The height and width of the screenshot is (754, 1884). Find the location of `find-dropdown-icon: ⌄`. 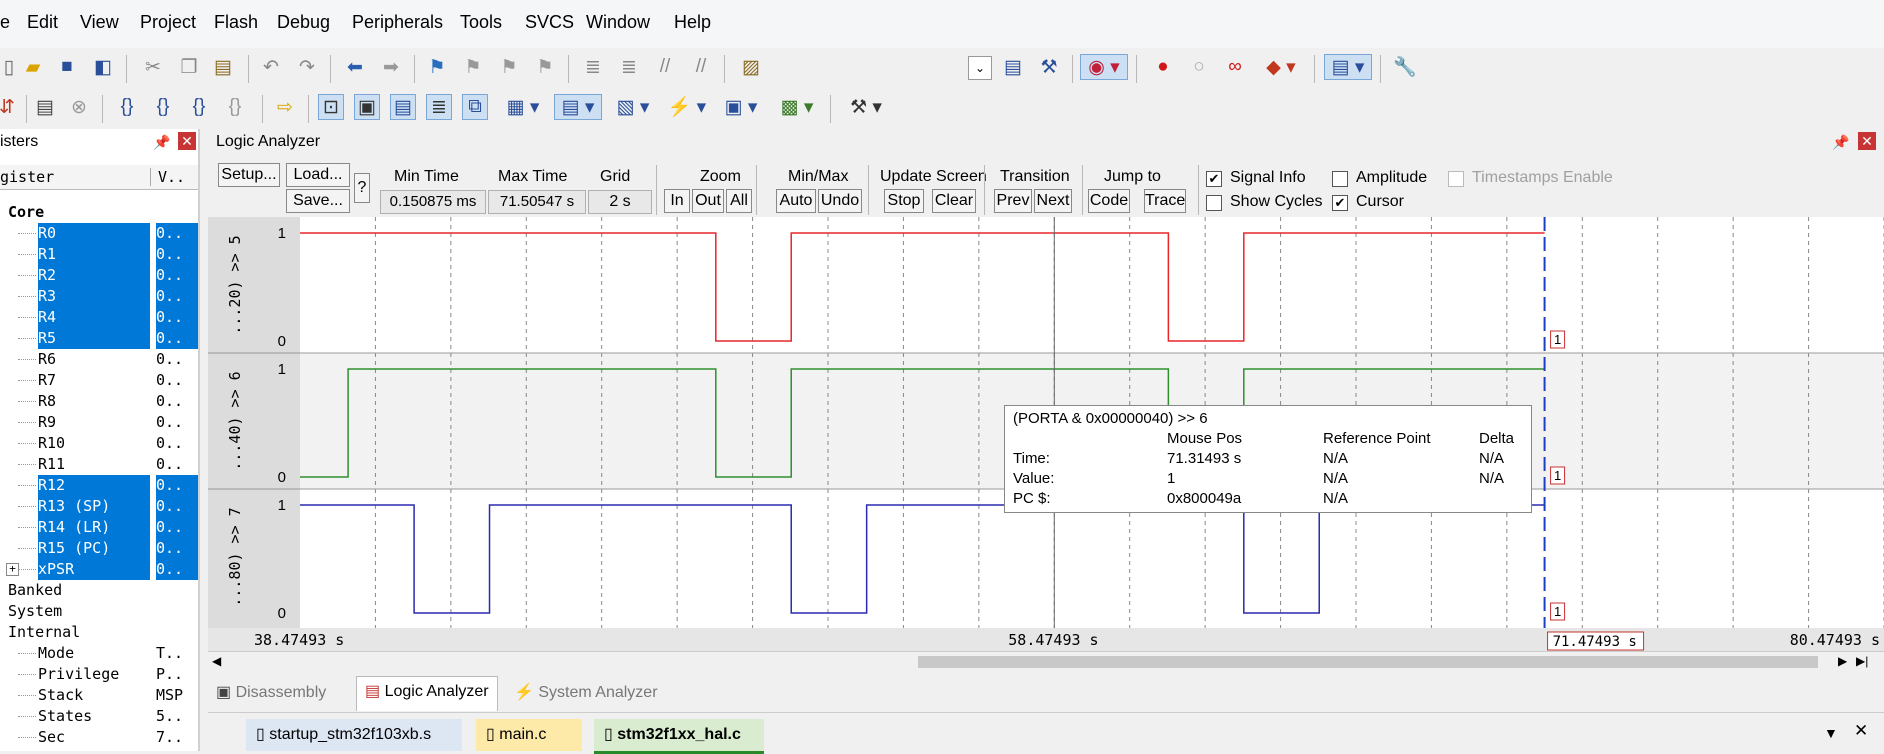

find-dropdown-icon: ⌄ is located at coordinates (980, 68).